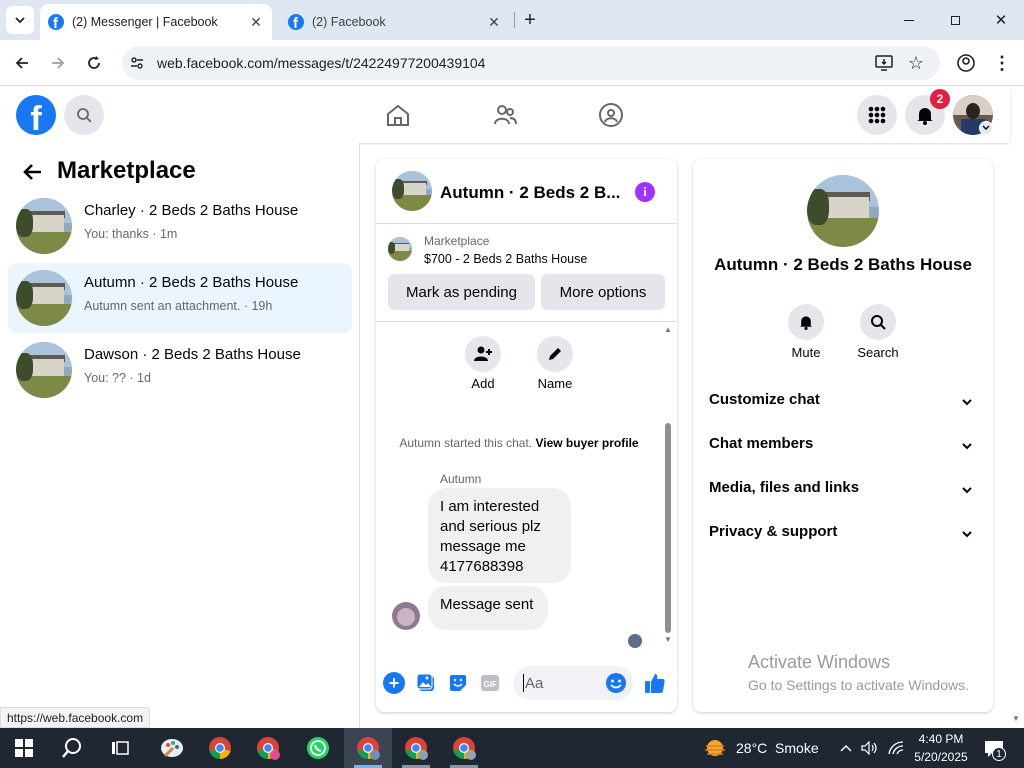 This screenshot has height=768, width=1024. Describe the element at coordinates (22, 63) in the screenshot. I see `back-icon` at that location.